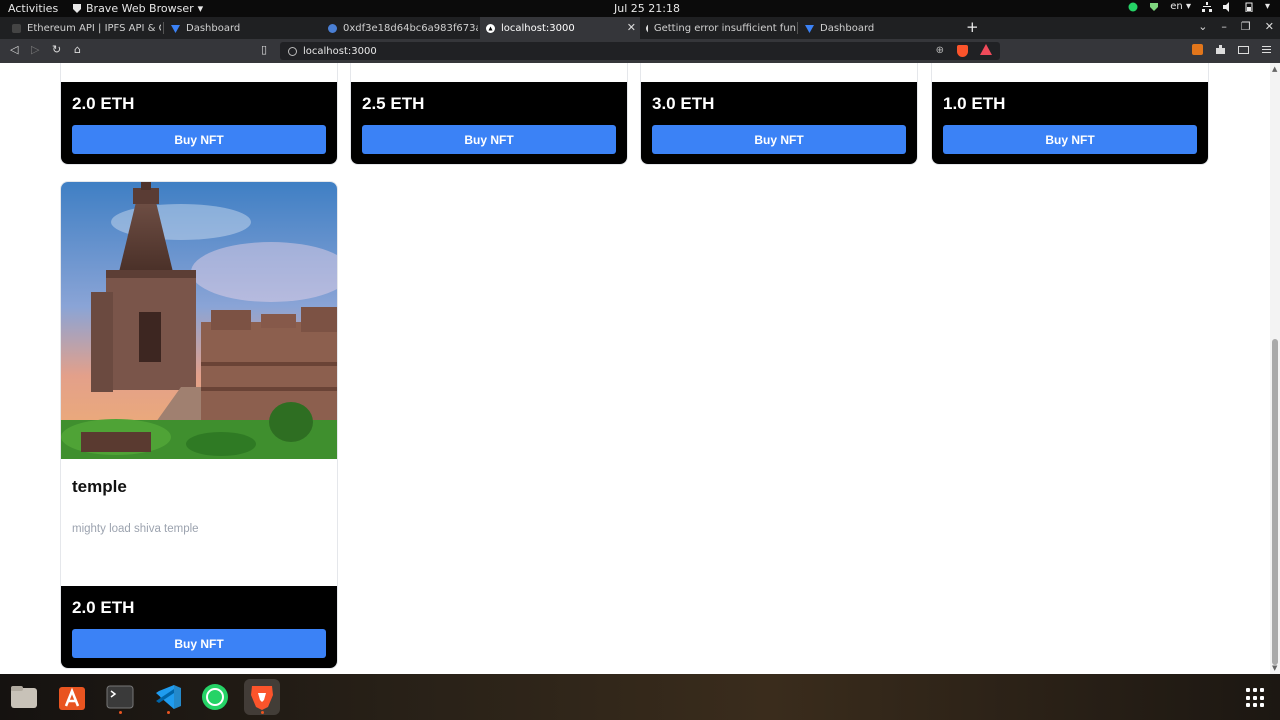 The height and width of the screenshot is (720, 1280). Describe the element at coordinates (962, 51) in the screenshot. I see `brave-shields-icon` at that location.